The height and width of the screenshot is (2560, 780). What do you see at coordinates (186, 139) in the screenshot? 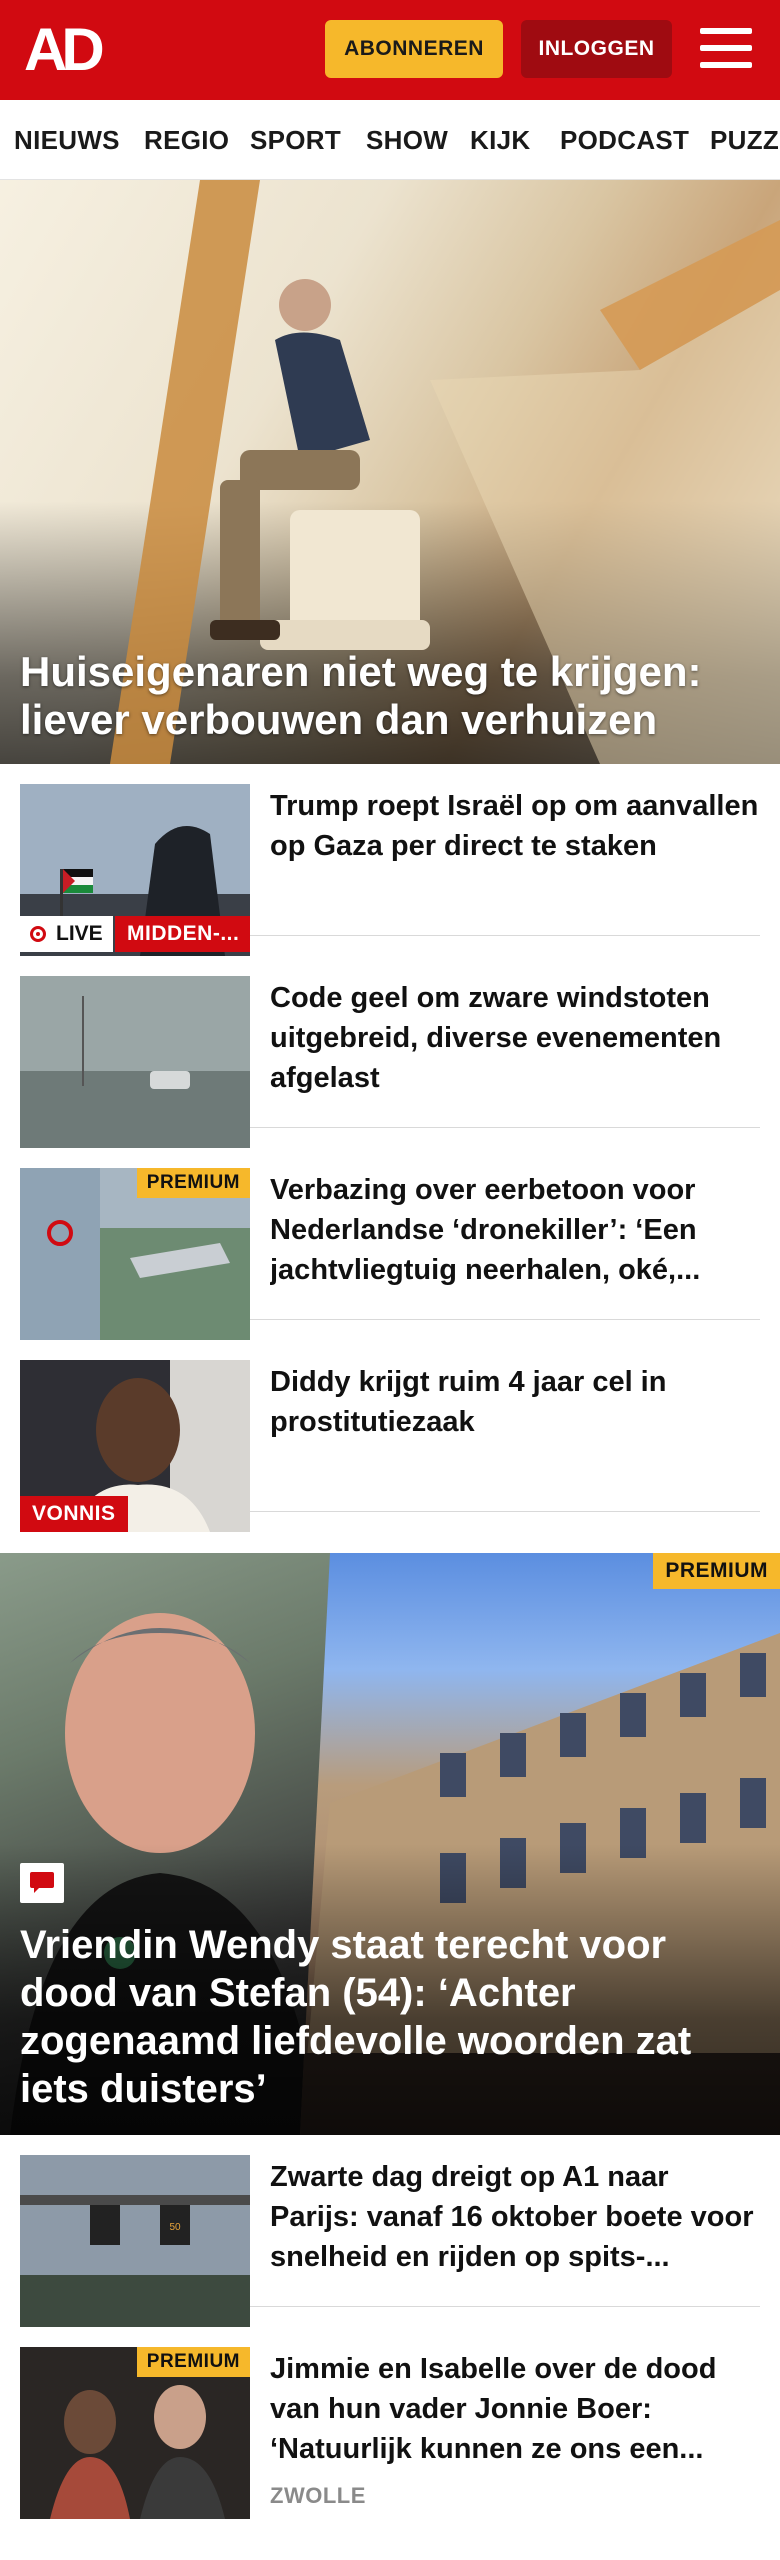
I see `nav-item-regio: REGIO` at bounding box center [186, 139].